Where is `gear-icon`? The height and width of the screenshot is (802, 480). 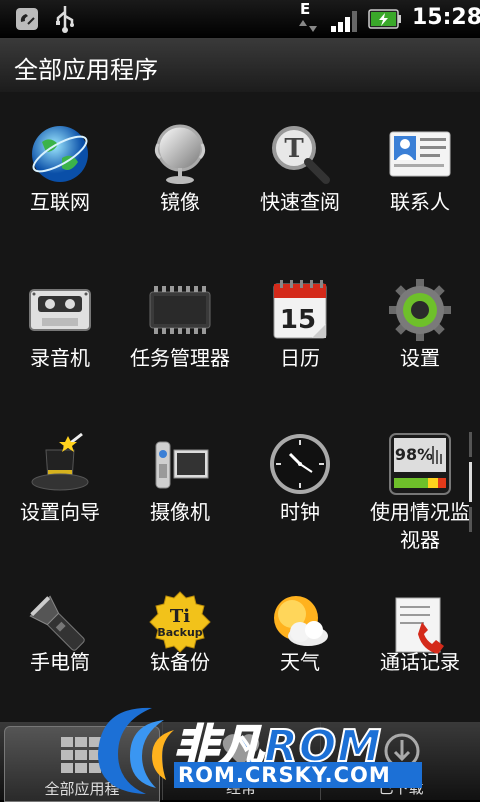
gear-icon is located at coordinates (420, 310).